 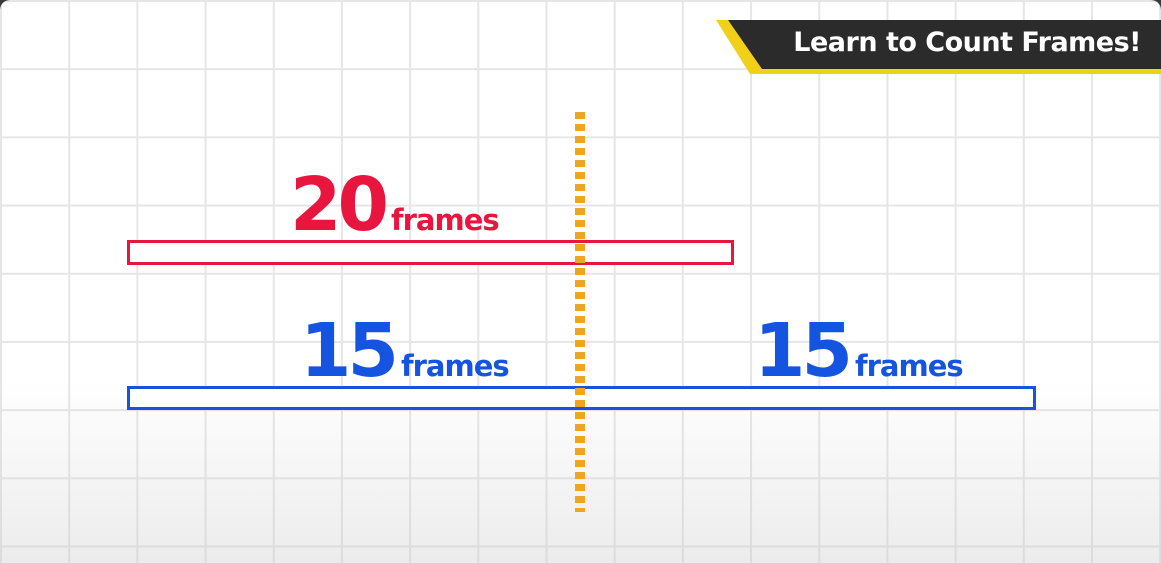 What do you see at coordinates (455, 366) in the screenshot?
I see `blue-left-frame-unit: frames` at bounding box center [455, 366].